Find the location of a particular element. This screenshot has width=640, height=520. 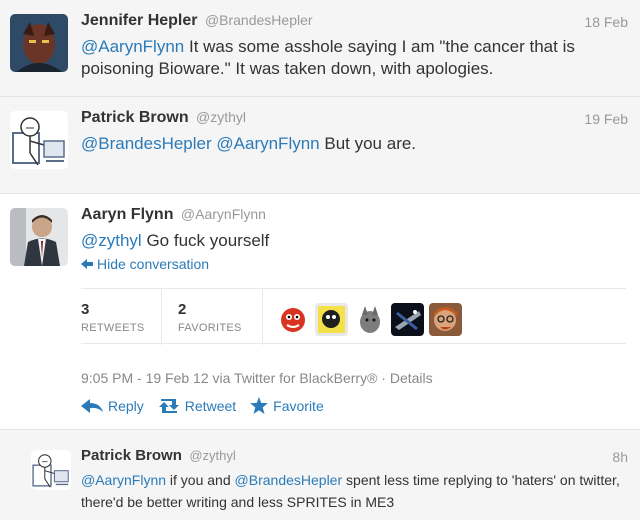

favorites-count: 2 is located at coordinates (182, 309).